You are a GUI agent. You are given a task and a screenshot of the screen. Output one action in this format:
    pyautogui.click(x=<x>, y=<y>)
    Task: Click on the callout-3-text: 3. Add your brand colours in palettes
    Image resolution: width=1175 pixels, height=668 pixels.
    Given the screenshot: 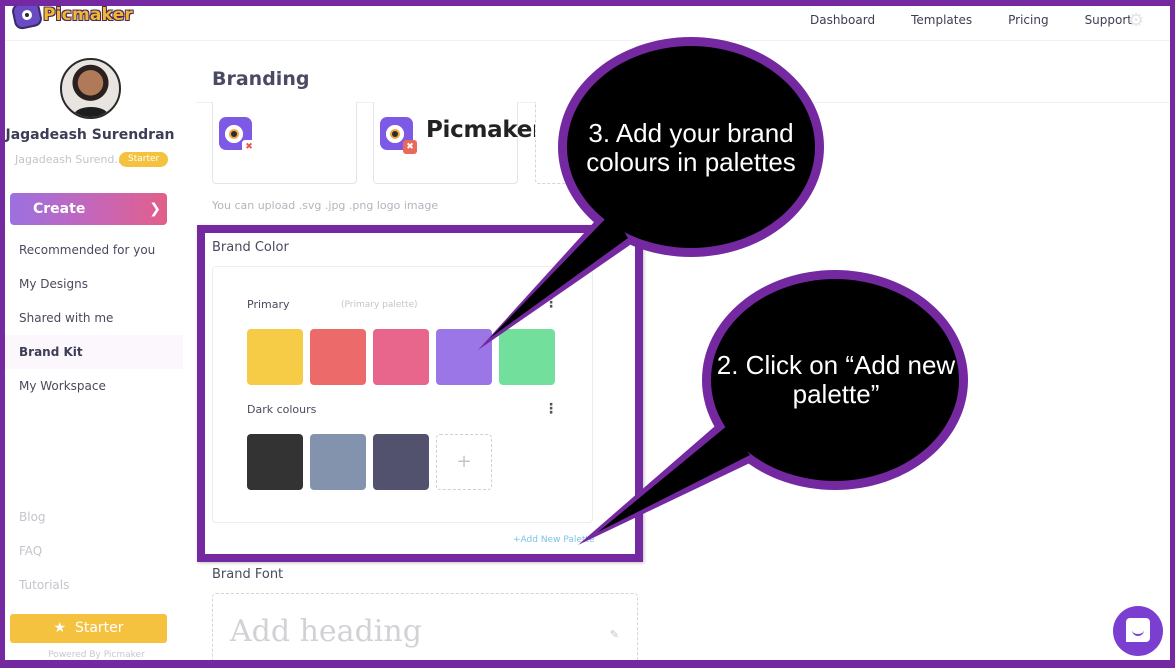 What is the action you would take?
    pyautogui.click(x=691, y=147)
    